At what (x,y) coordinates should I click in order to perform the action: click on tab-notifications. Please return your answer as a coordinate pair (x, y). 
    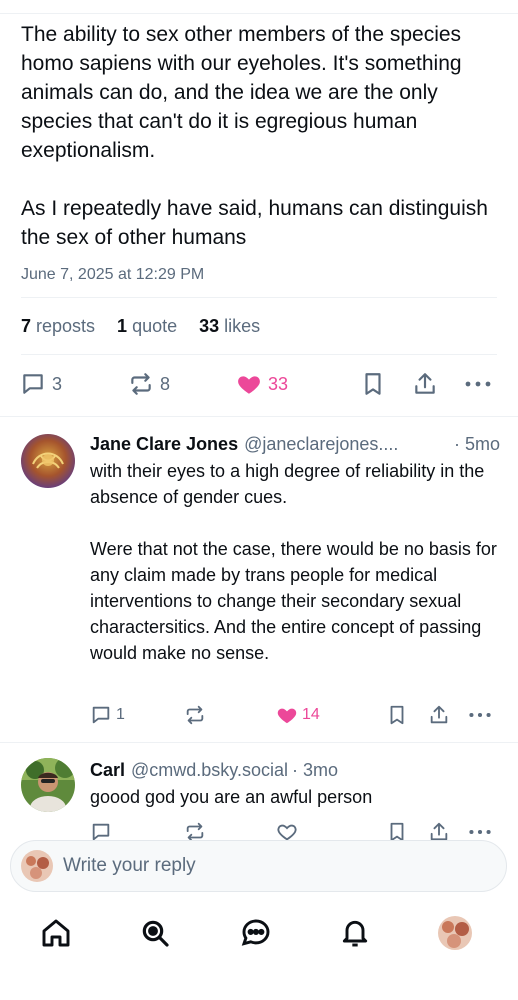
    Looking at the image, I should click on (355, 933).